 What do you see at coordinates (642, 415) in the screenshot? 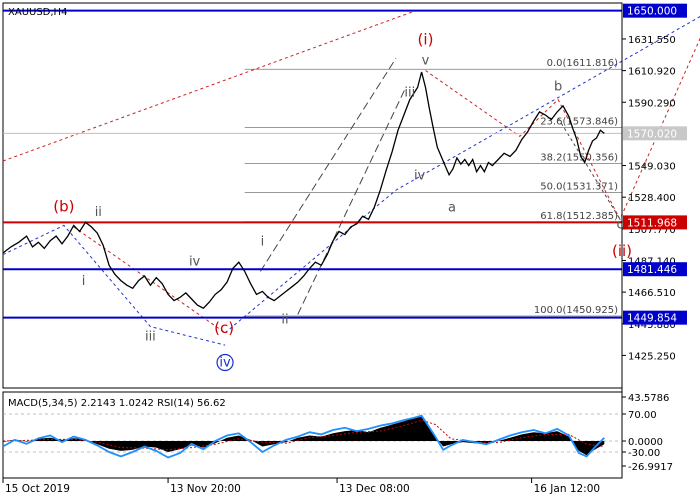
I see `indicator-tick-label: 70.00` at bounding box center [642, 415].